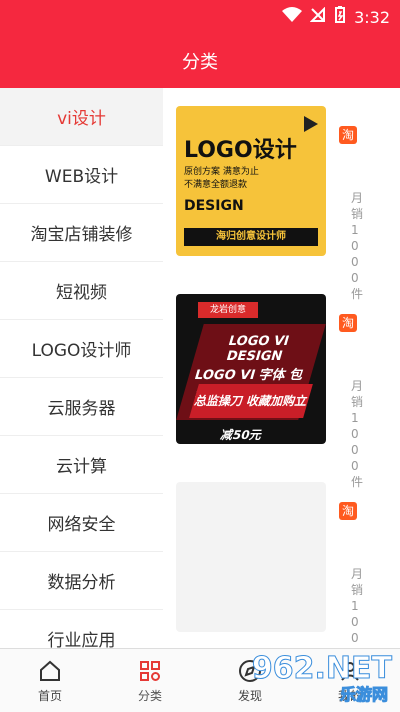 The image size is (400, 712). I want to click on sidebar-item-vi-design: vi设计, so click(81, 117).